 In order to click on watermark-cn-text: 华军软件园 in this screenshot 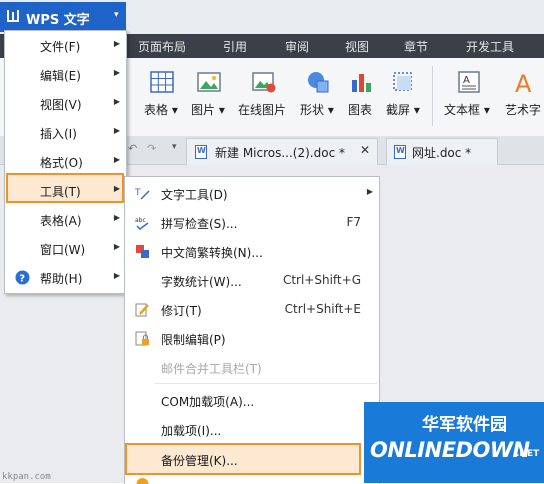, I will do `click(464, 425)`.